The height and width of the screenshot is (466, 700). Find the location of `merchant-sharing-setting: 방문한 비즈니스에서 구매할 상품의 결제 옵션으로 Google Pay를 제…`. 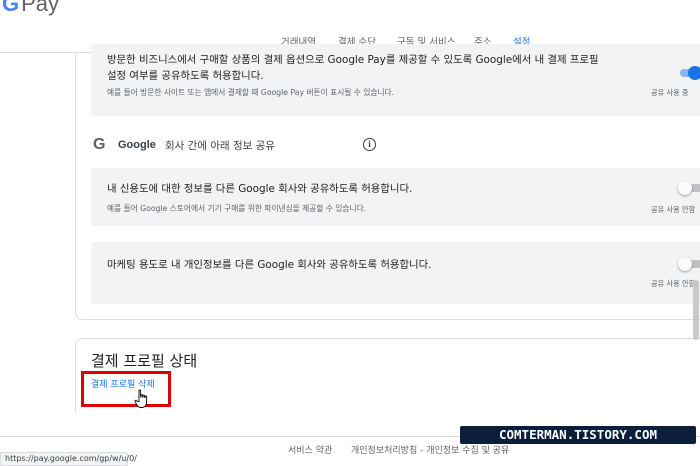

merchant-sharing-setting: 방문한 비즈니스에서 구매할 상품의 결제 옵션으로 Google Pay를 제… is located at coordinates (395, 80).